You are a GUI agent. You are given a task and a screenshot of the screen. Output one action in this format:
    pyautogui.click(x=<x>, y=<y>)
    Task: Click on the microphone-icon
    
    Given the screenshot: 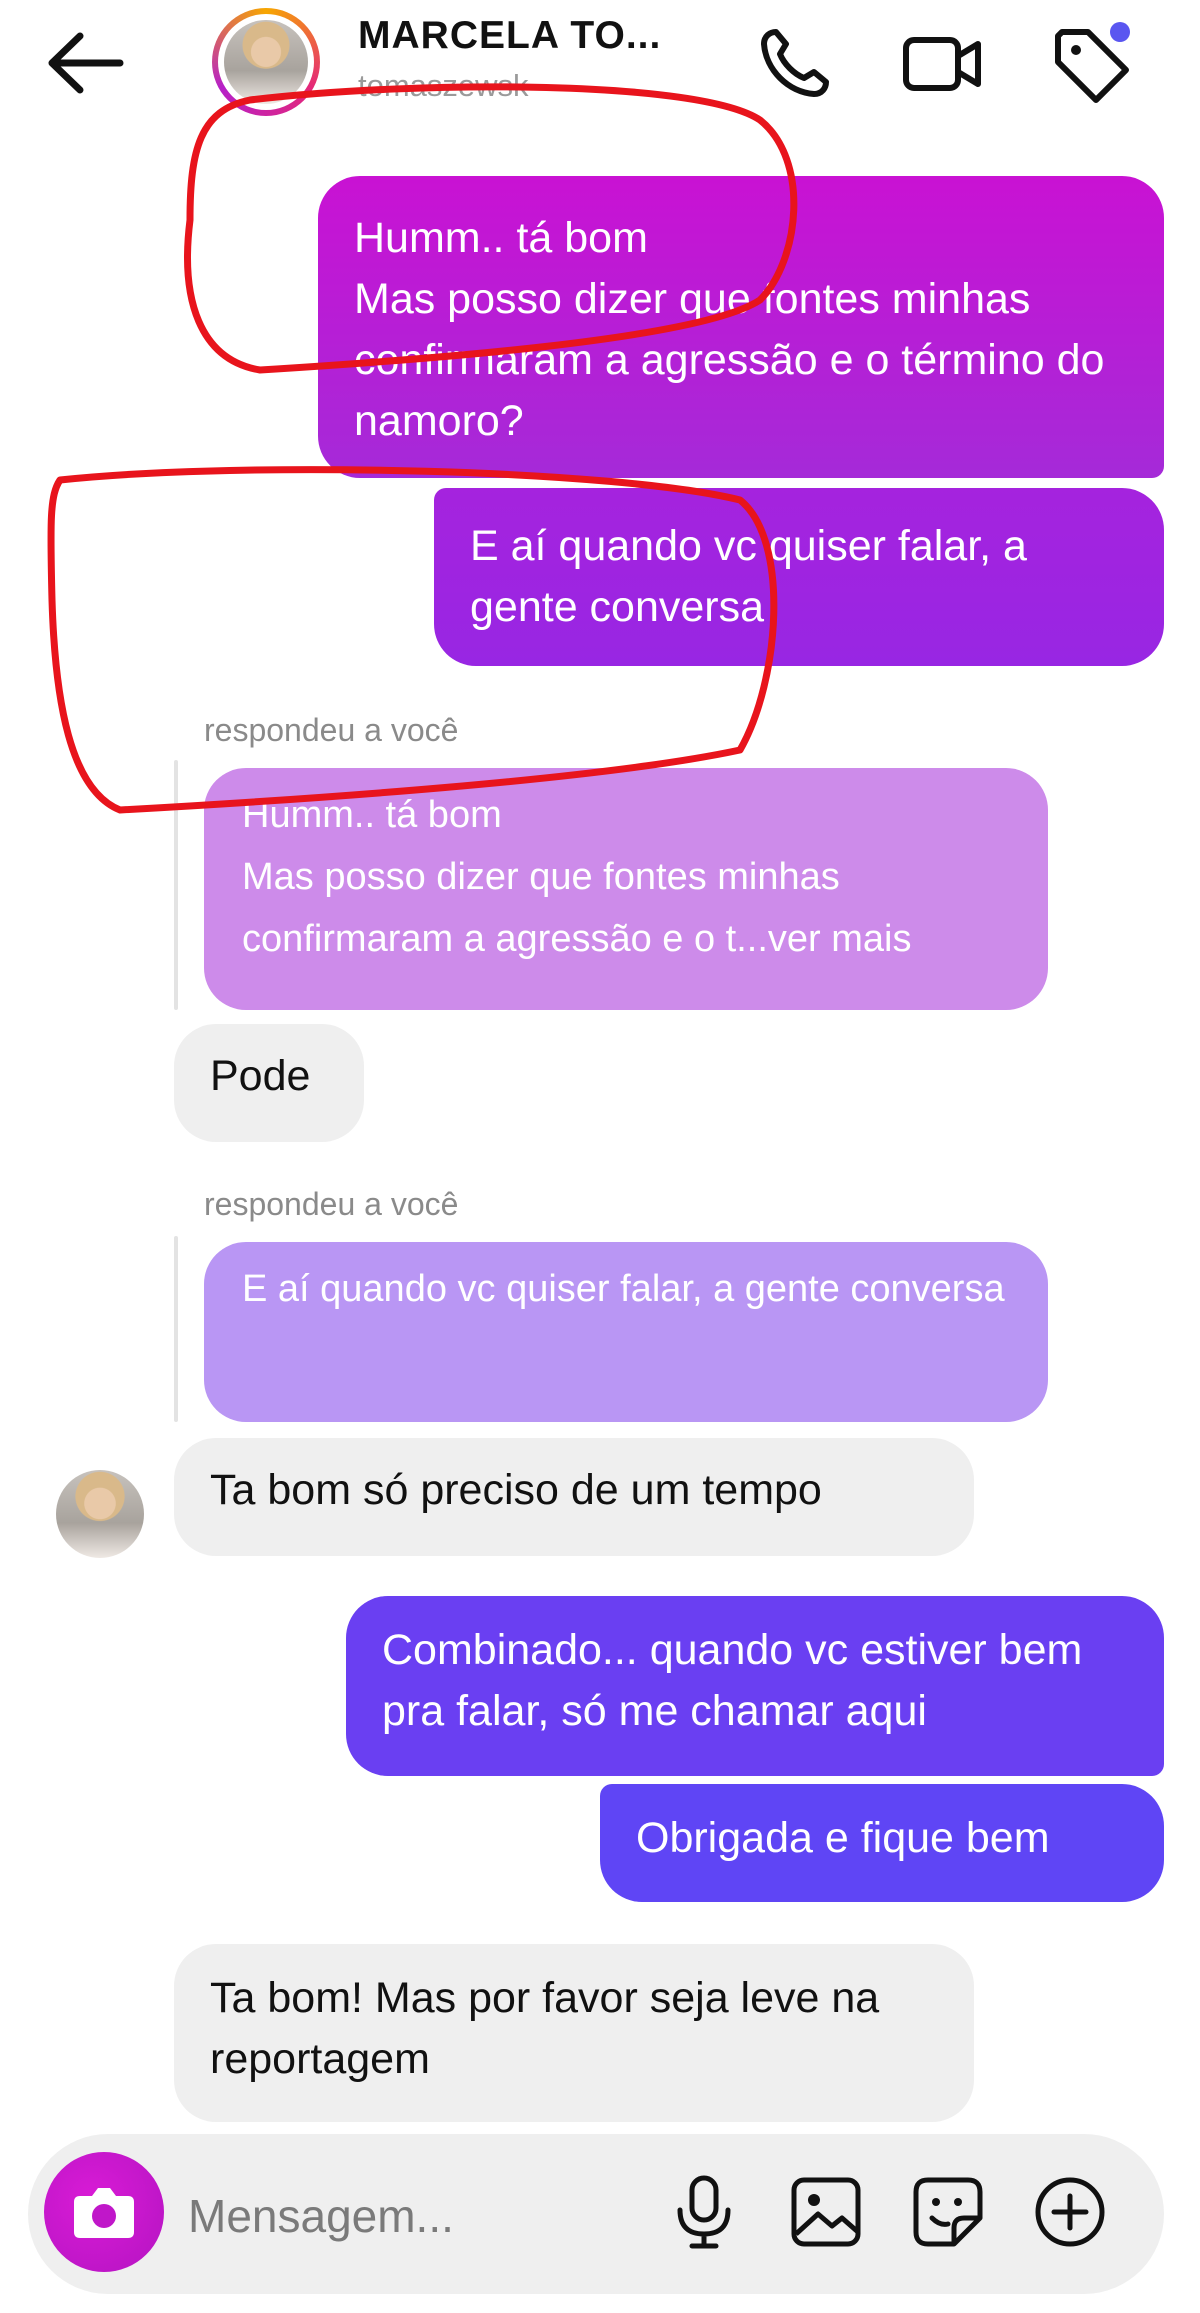 What is the action you would take?
    pyautogui.click(x=704, y=2212)
    